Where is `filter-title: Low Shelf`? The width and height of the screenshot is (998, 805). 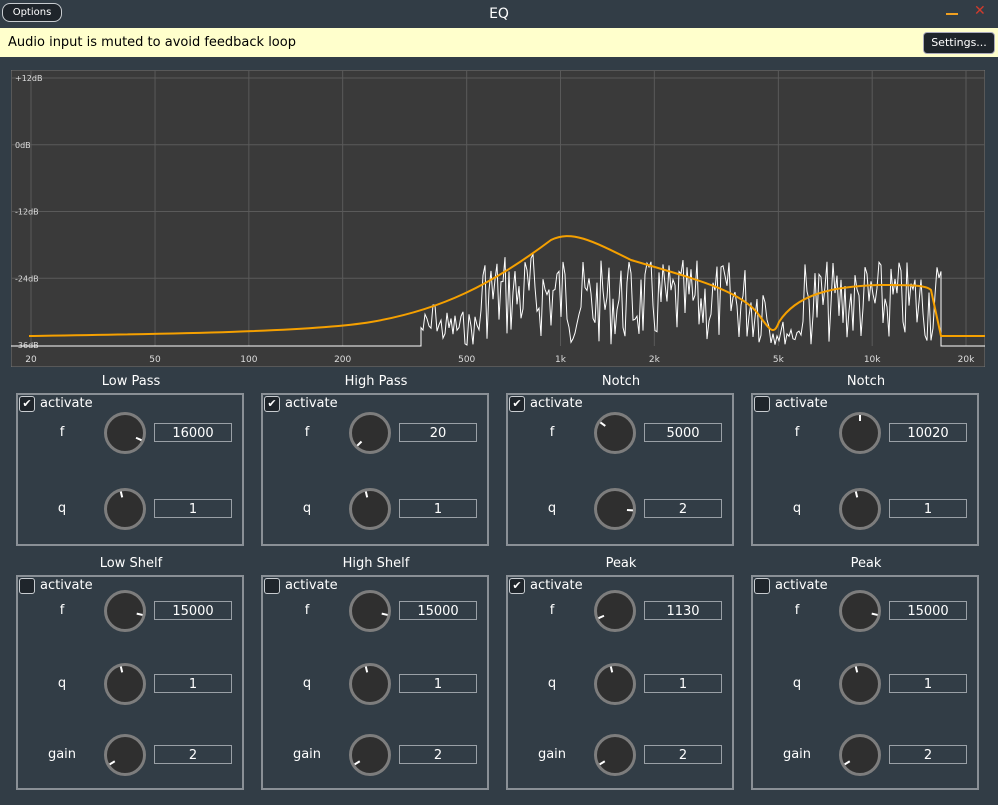
filter-title: Low Shelf is located at coordinates (131, 563).